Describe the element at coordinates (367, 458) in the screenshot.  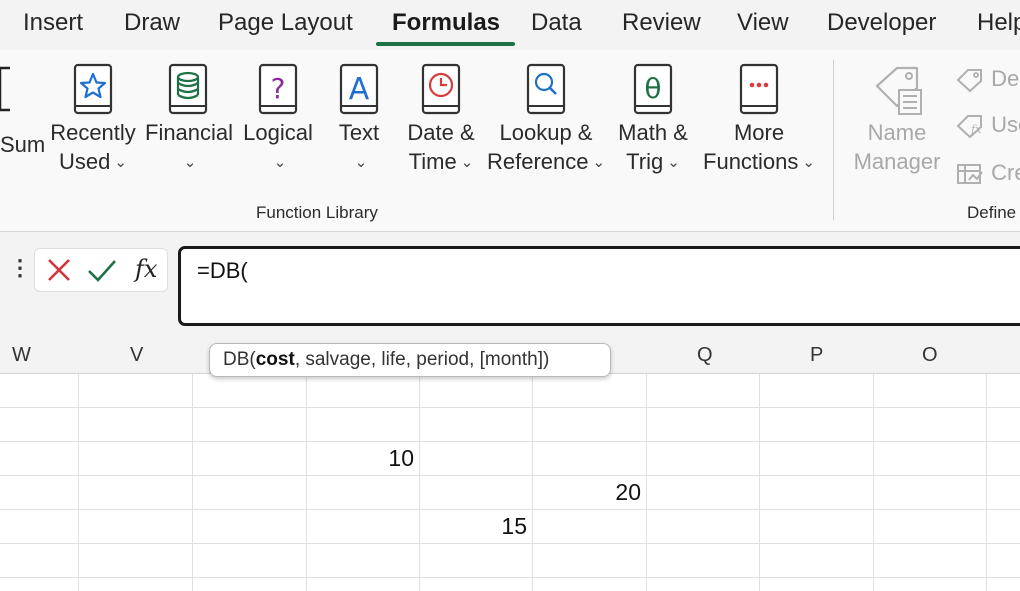
I see `cell-value: 10` at that location.